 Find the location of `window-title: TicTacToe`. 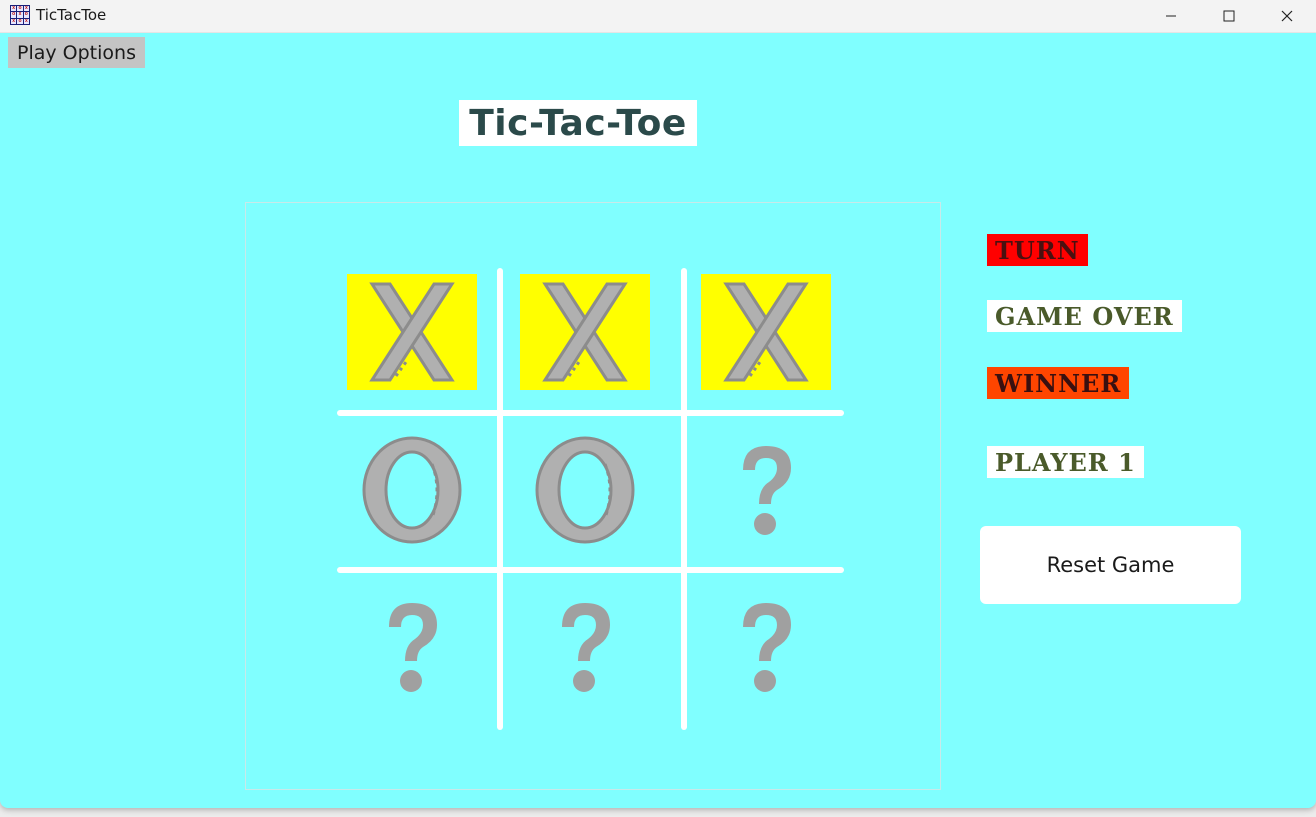

window-title: TicTacToe is located at coordinates (71, 15).